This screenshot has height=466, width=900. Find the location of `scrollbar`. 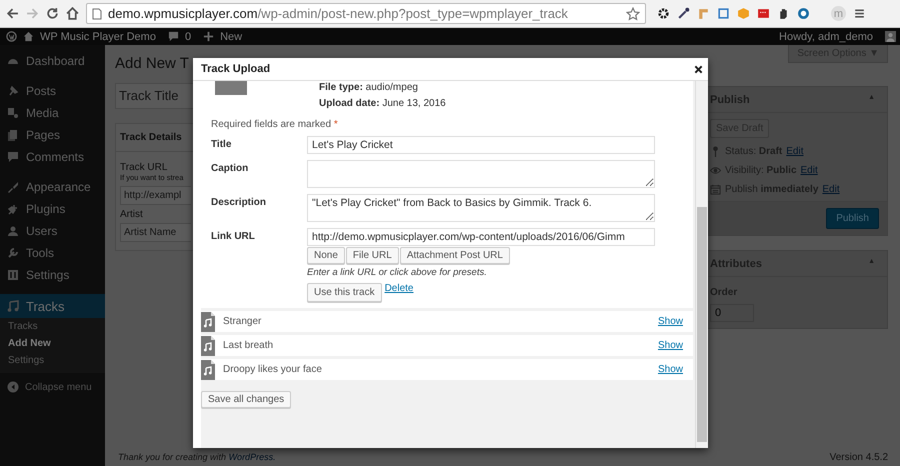

scrollbar is located at coordinates (701, 264).